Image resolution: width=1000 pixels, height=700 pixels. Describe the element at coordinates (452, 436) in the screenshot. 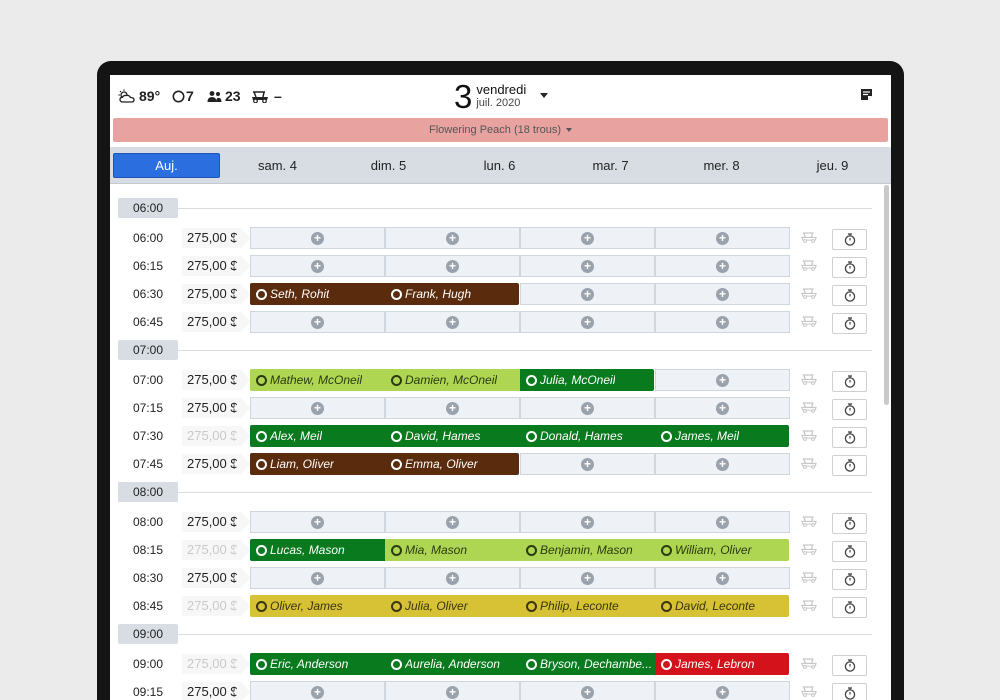

I see `booking-slot: David, Hames` at that location.